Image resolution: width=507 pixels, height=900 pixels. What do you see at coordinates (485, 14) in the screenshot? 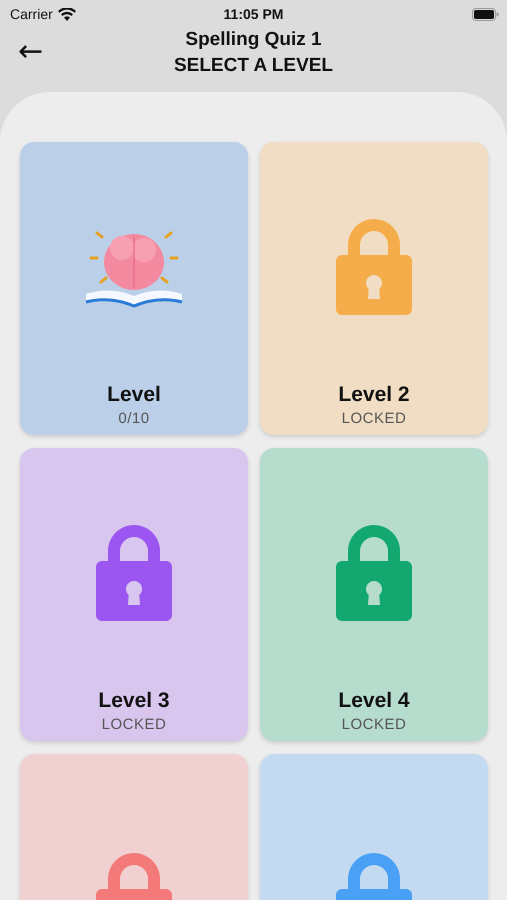
I see `battery-icon` at bounding box center [485, 14].